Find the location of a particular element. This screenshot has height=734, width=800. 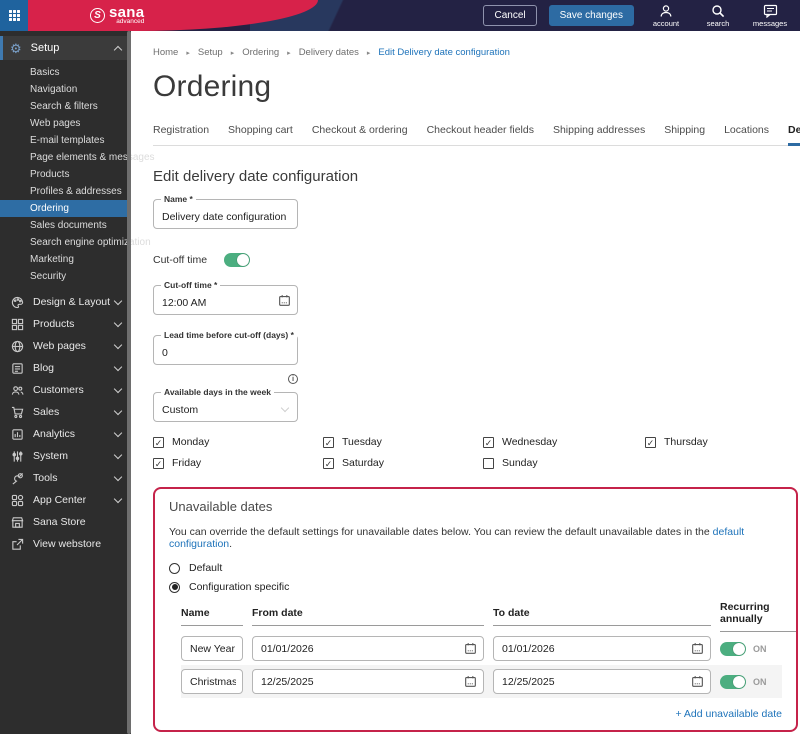

checkbox-wednesday: ✓ Wednesday is located at coordinates (564, 442).